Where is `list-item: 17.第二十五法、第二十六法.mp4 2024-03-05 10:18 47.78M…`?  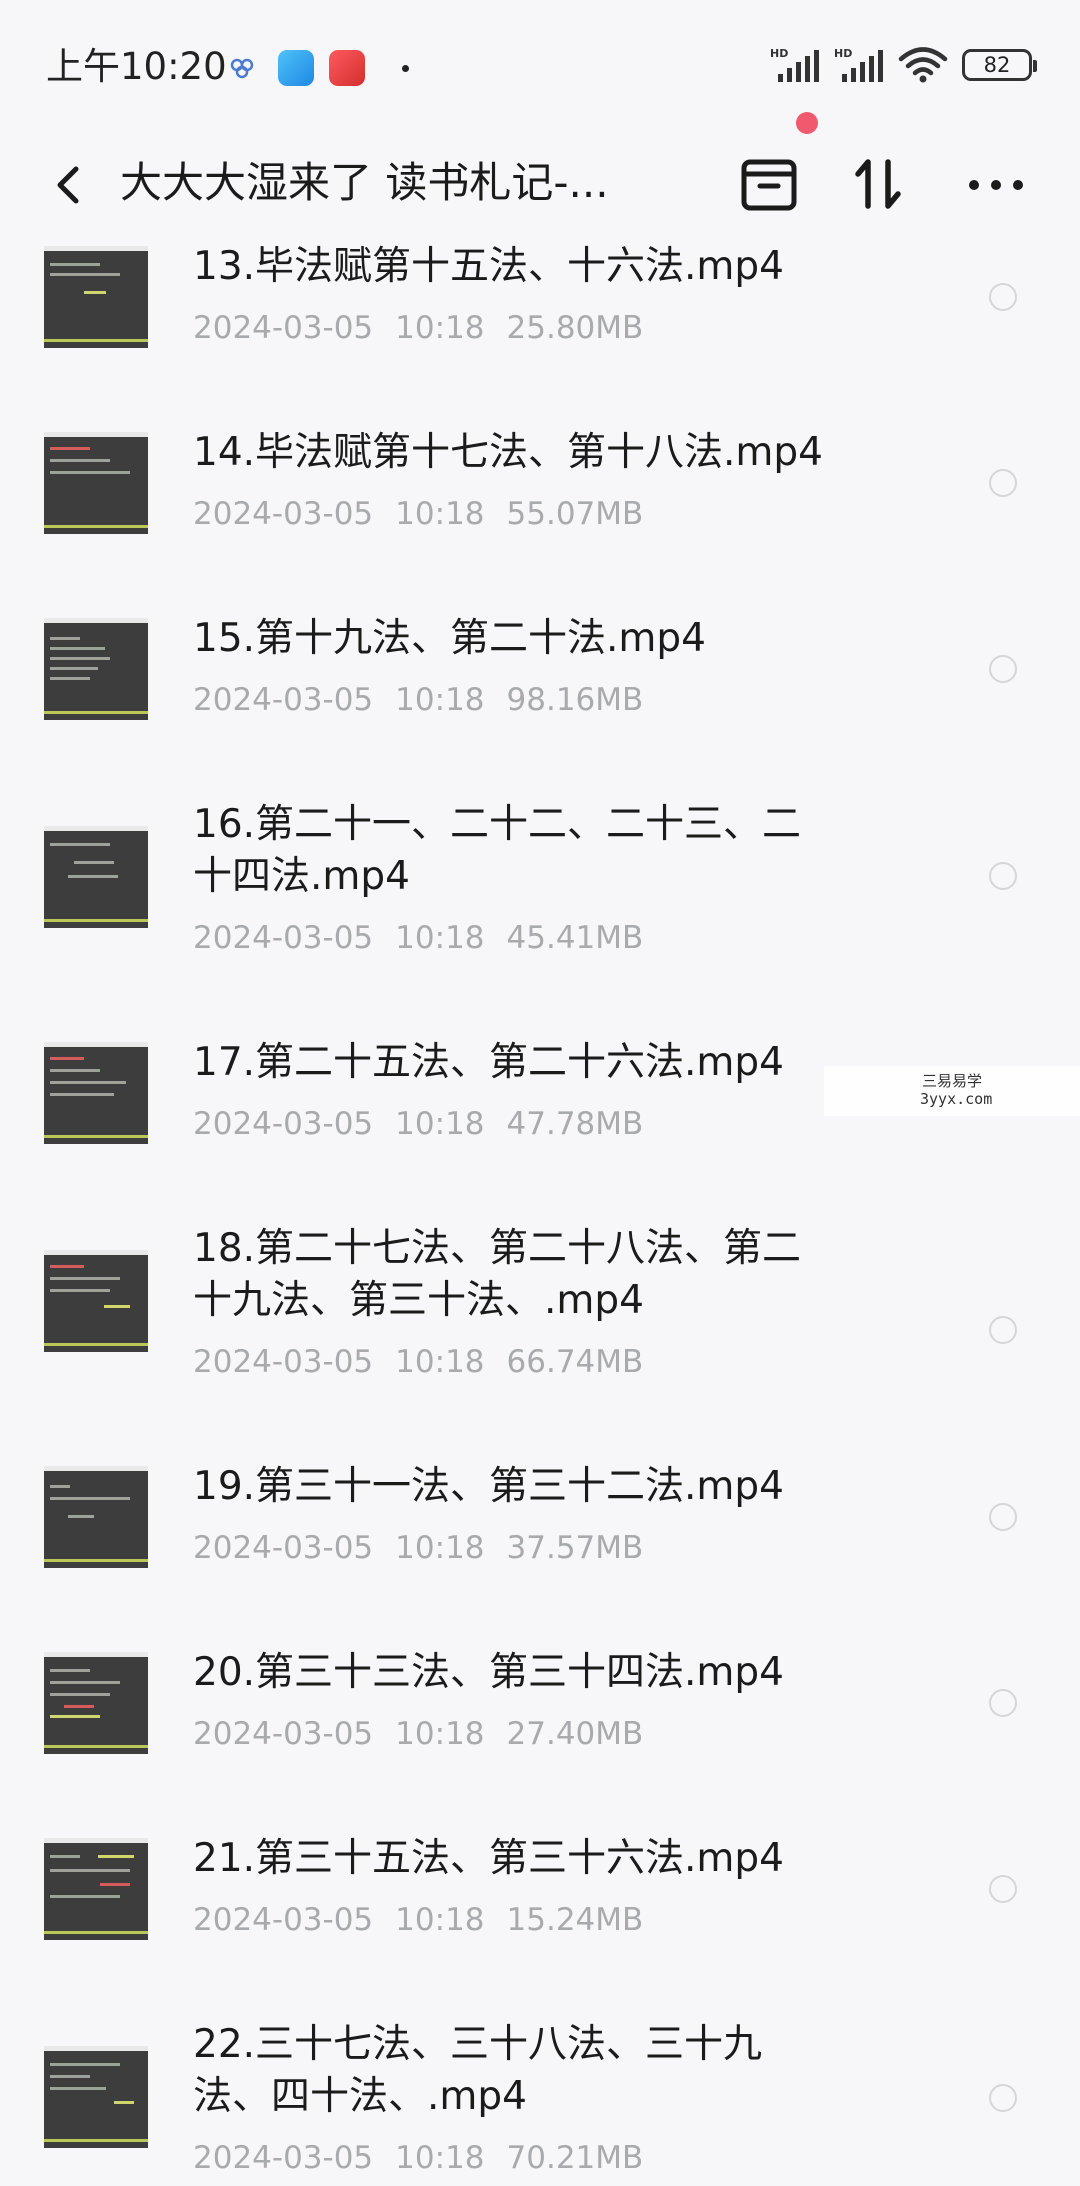 list-item: 17.第二十五法、第二十六法.mp4 2024-03-05 10:18 47.78M… is located at coordinates (540, 1129).